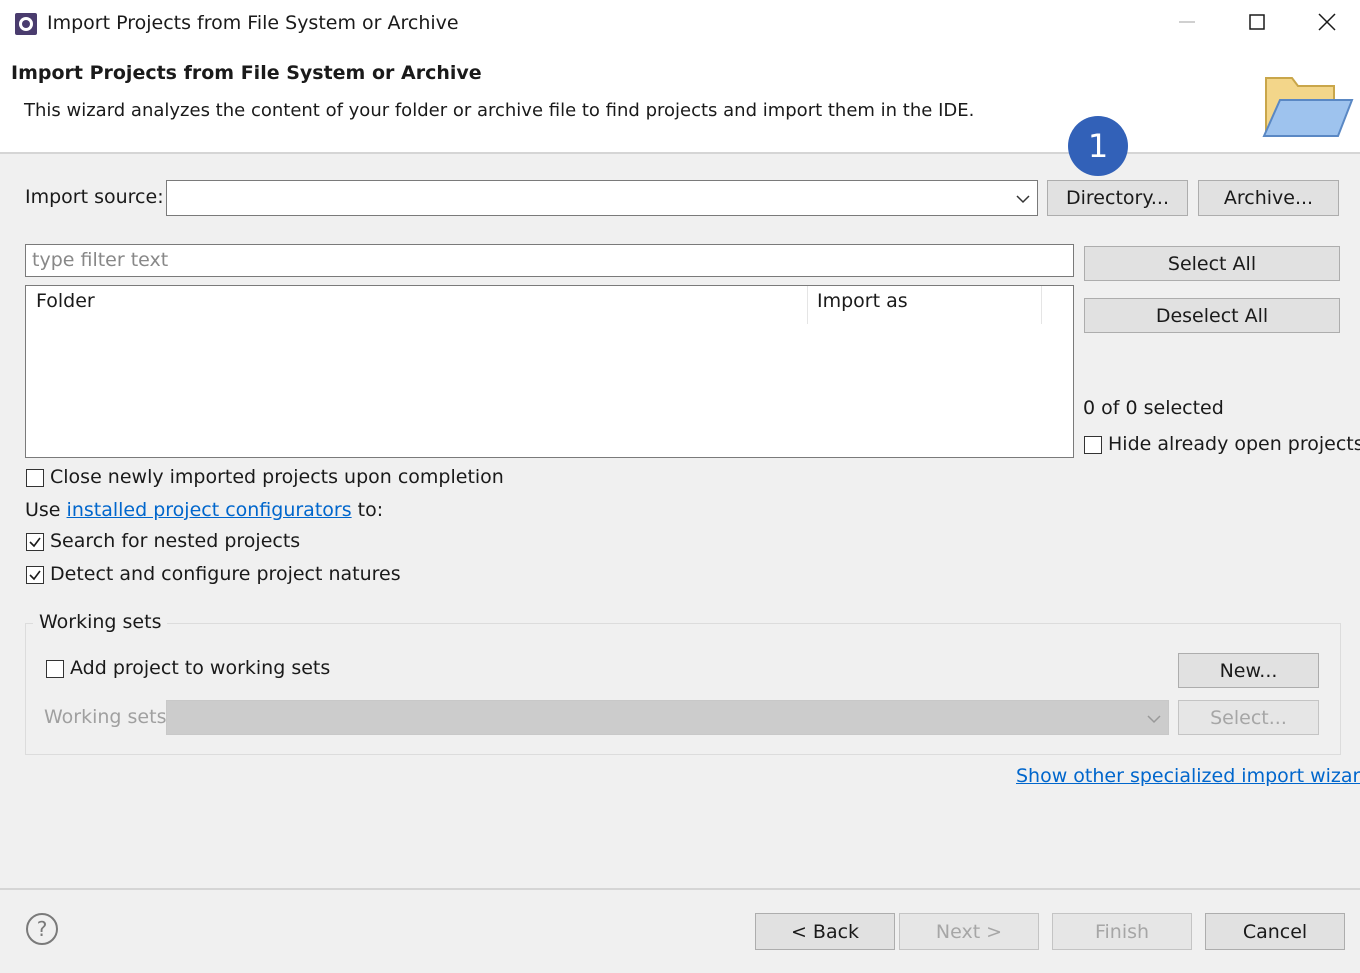  I want to click on cancel-button: Cancel, so click(1275, 931).